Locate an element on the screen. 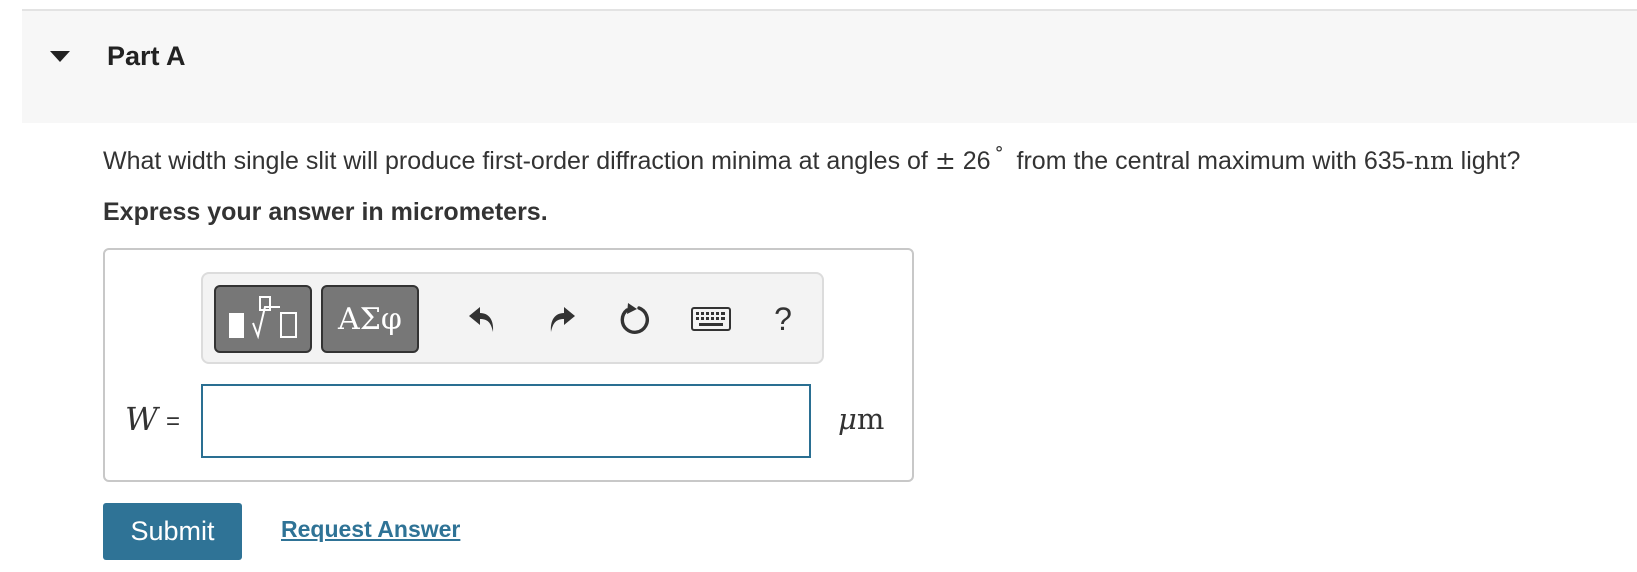  reset-button is located at coordinates (635, 319).